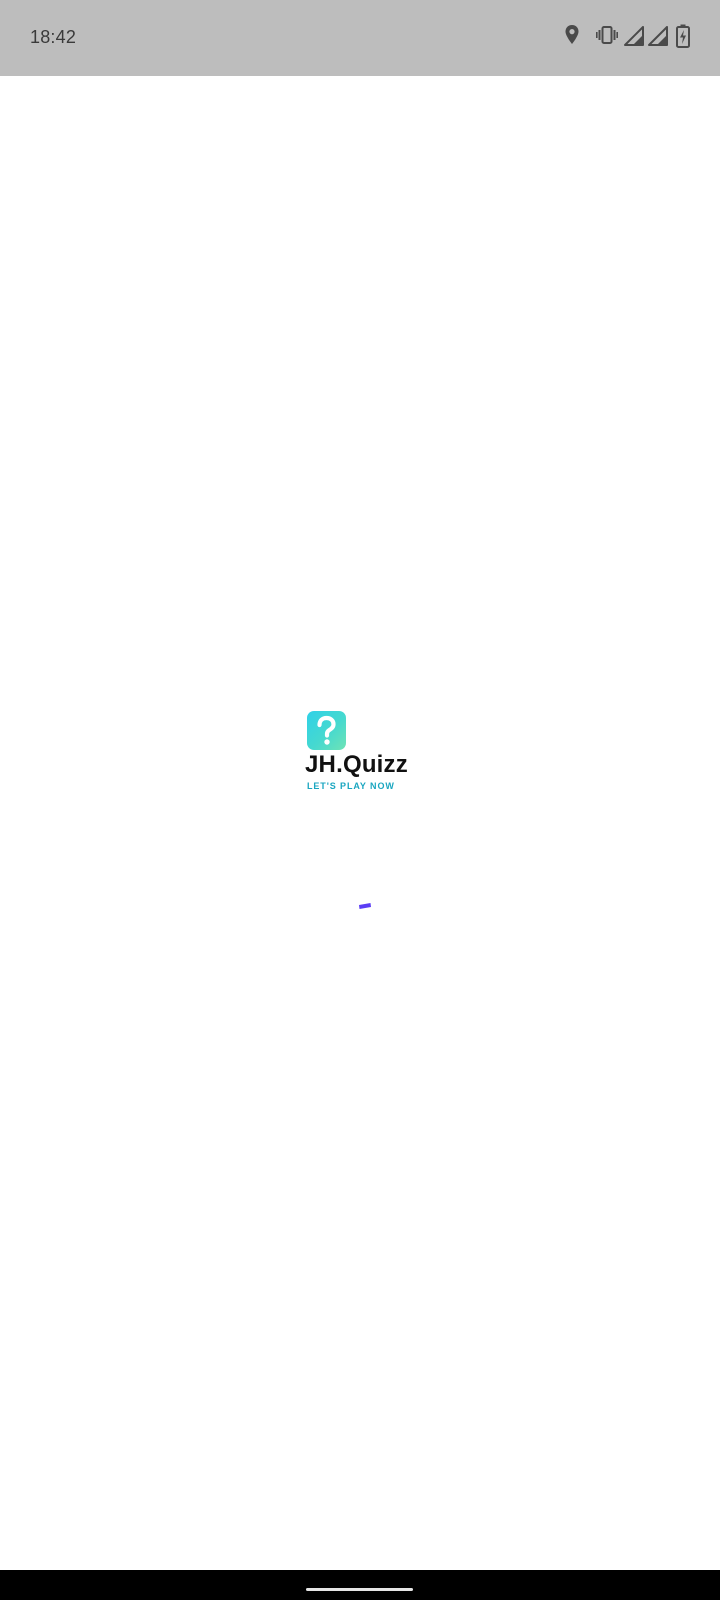  Describe the element at coordinates (53, 37) in the screenshot. I see `status-time: 18:42` at that location.